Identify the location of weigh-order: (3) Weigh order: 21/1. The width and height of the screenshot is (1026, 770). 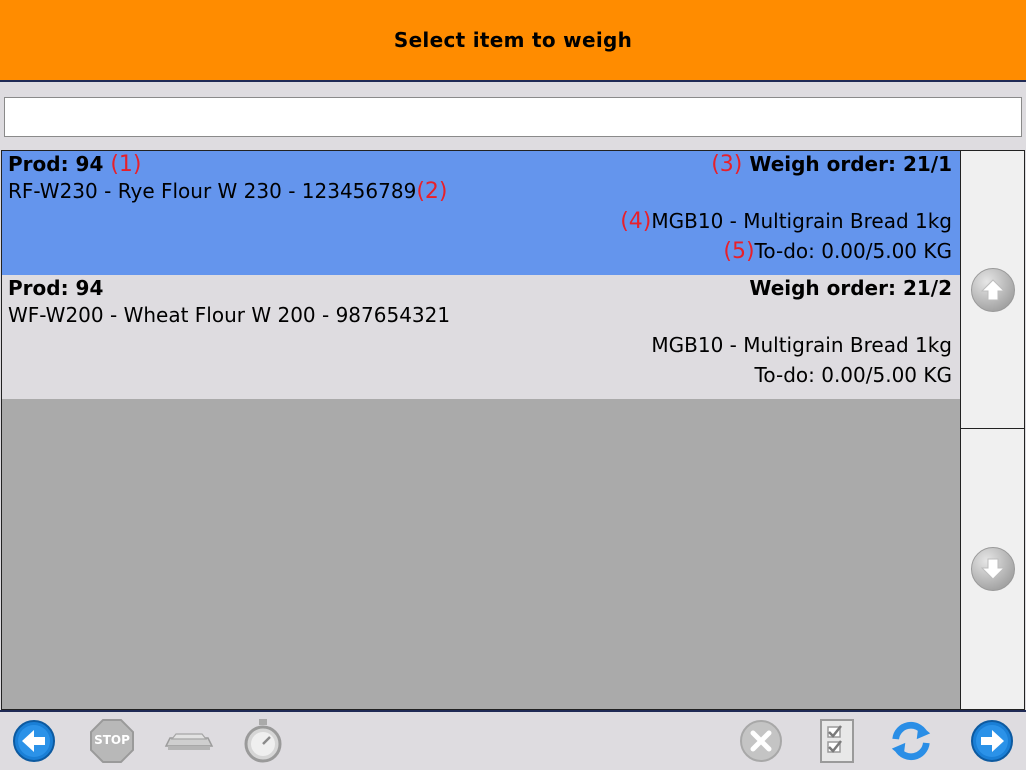
(831, 164).